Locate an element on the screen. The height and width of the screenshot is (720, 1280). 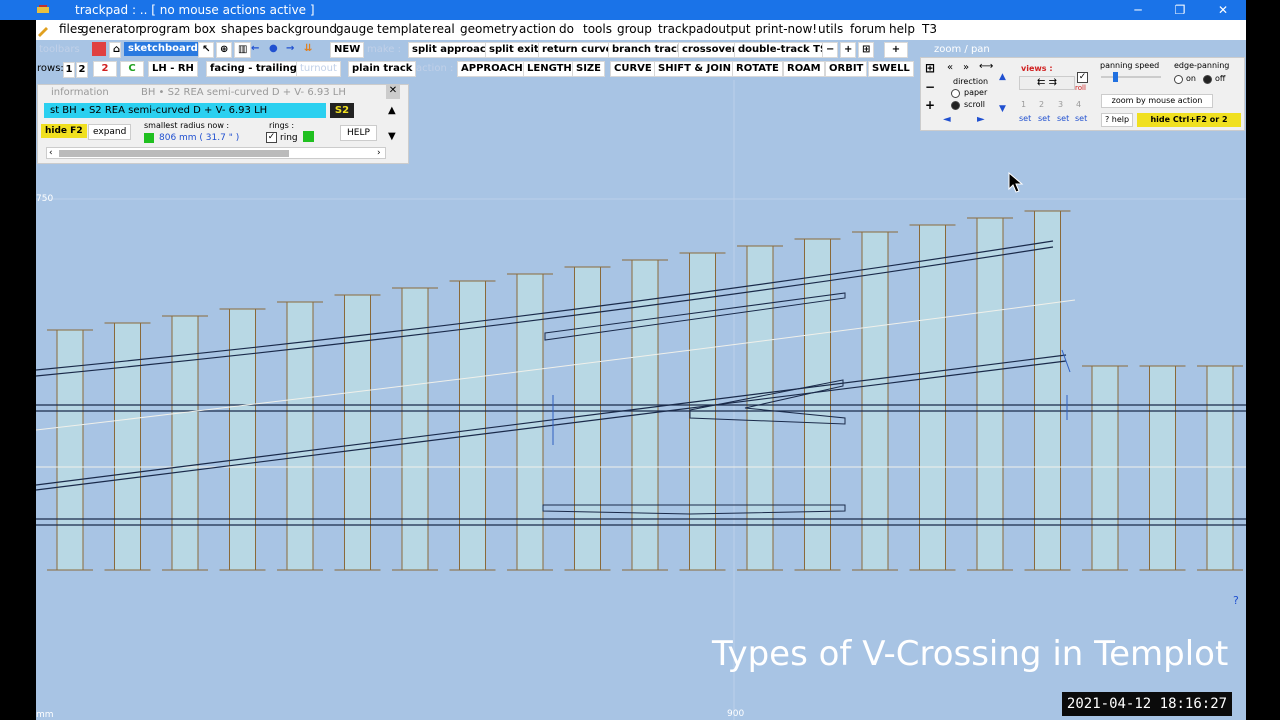
views-back-button: ⇇ ⇉ is located at coordinates (1047, 83).